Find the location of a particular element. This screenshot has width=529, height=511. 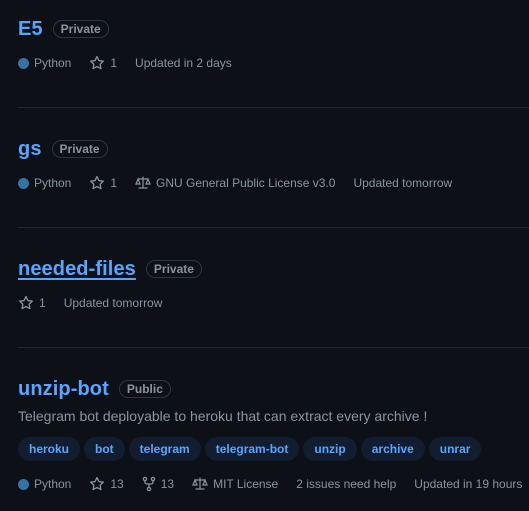

topic-tag: heroku is located at coordinates (49, 449).